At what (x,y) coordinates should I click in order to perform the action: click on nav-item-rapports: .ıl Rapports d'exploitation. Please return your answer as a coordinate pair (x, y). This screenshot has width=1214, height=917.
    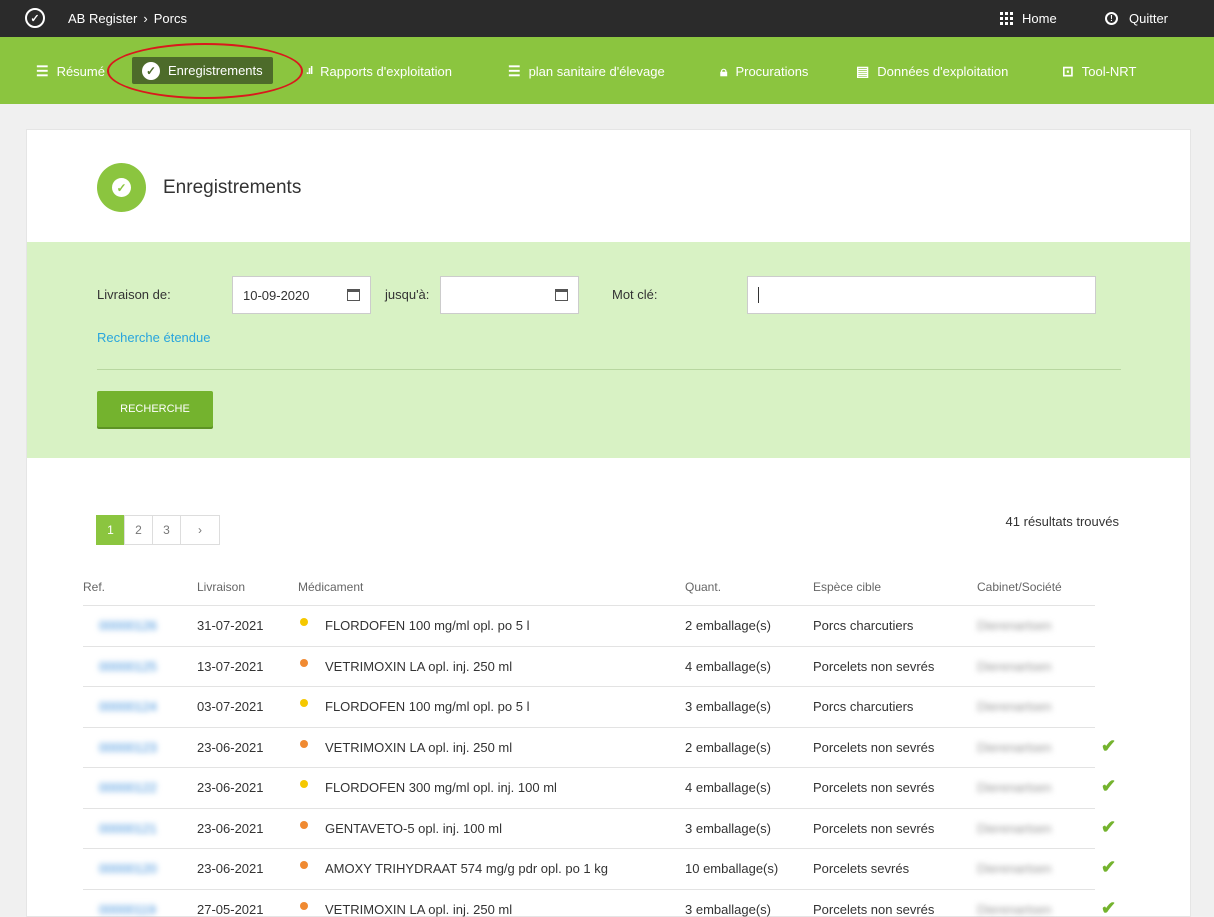
    Looking at the image, I should click on (379, 71).